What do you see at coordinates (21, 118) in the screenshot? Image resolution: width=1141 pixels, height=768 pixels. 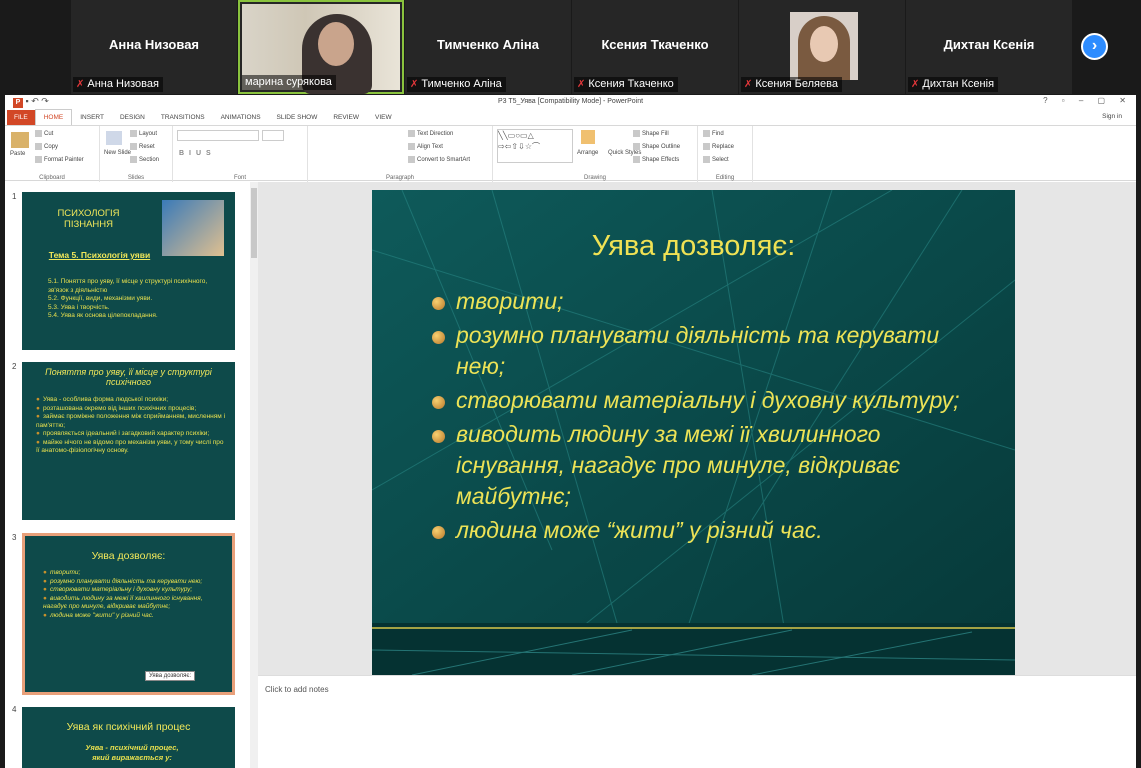 I see `tab-file: FILE` at bounding box center [21, 118].